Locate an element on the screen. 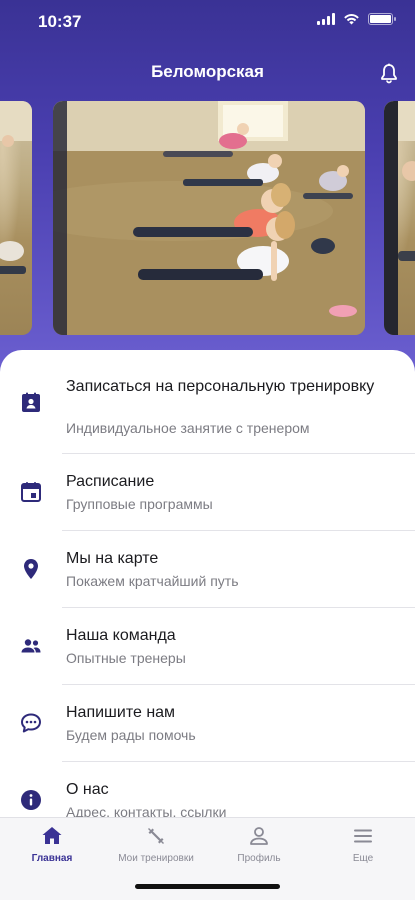 This screenshot has width=415, height=900. menu-item-team: Наша команда Опытные тренеры is located at coordinates (207, 646).